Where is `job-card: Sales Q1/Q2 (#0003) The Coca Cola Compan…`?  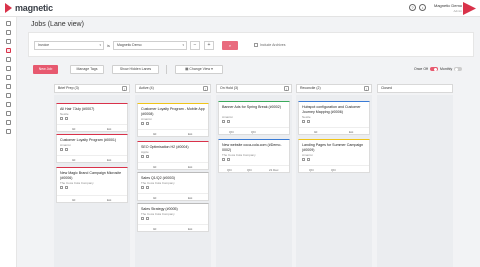
job-card: Sales Q1/Q2 (#0003) The Coca Cola Compan… is located at coordinates (173, 186).